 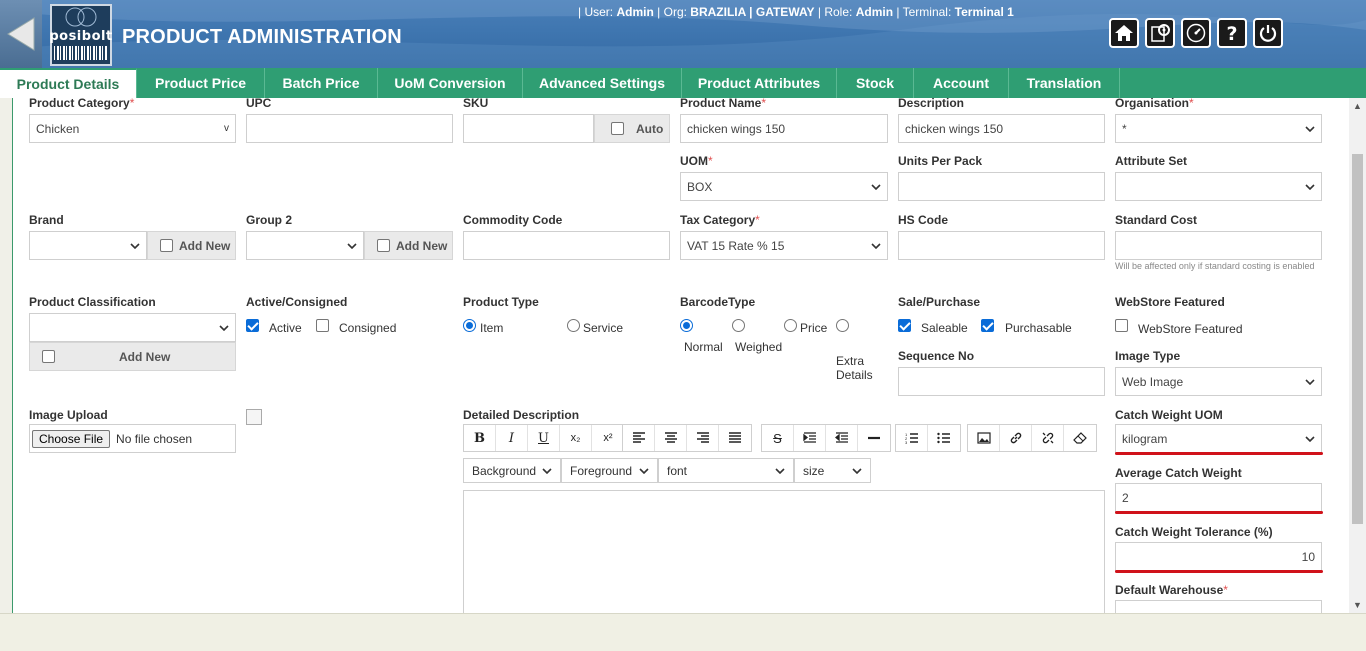 I want to click on item-radio, so click(x=469, y=325).